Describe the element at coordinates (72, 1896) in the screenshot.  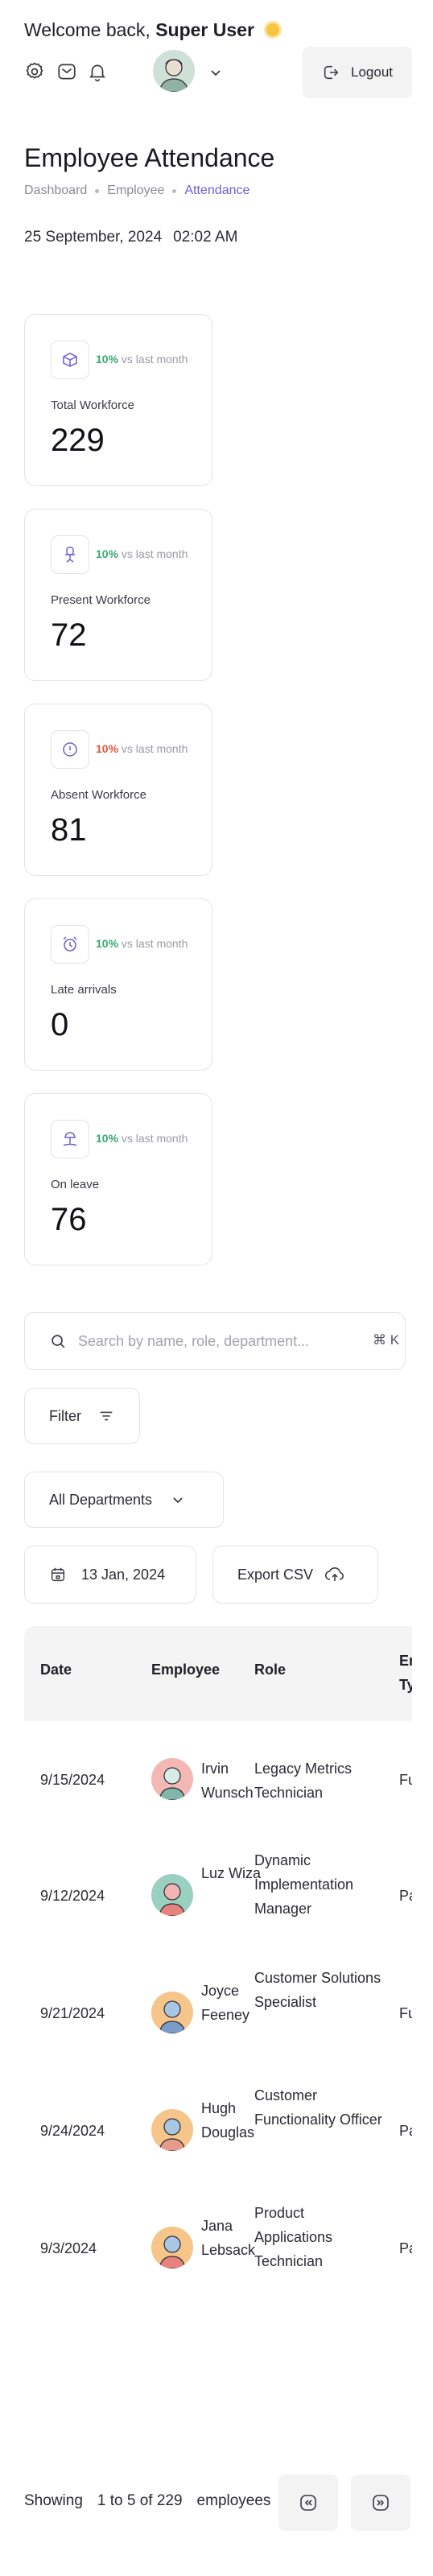
I see `row-date: 9/12/2024` at that location.